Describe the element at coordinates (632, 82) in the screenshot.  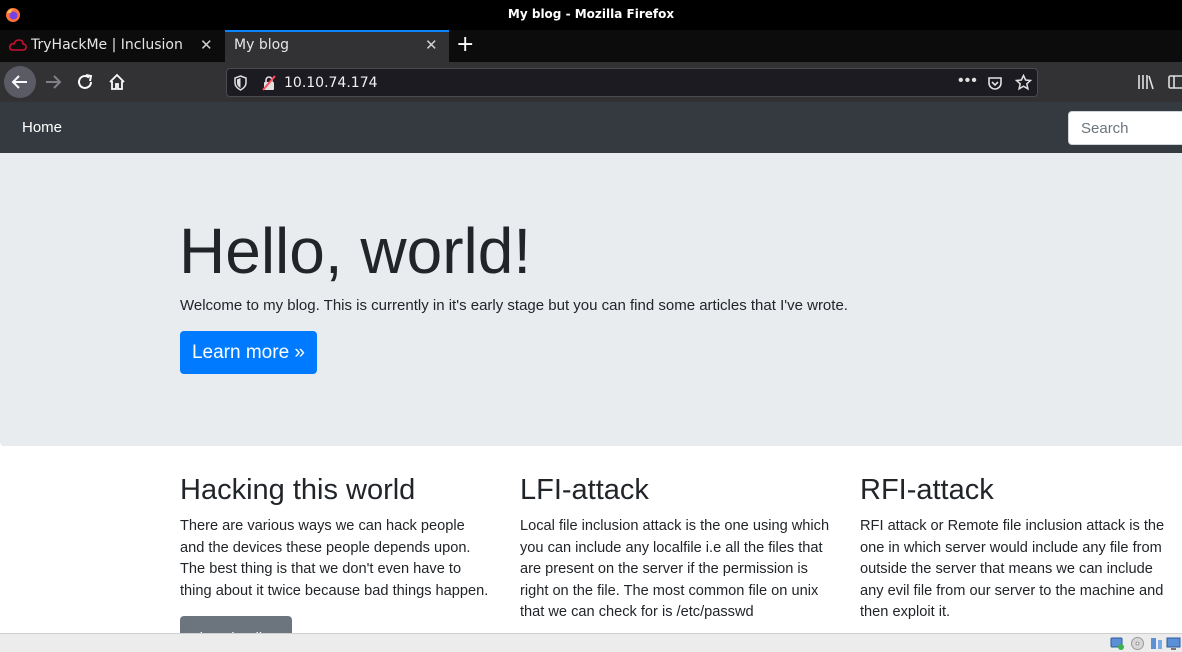
I see `address-bar: 10.10.74.174 •••` at that location.